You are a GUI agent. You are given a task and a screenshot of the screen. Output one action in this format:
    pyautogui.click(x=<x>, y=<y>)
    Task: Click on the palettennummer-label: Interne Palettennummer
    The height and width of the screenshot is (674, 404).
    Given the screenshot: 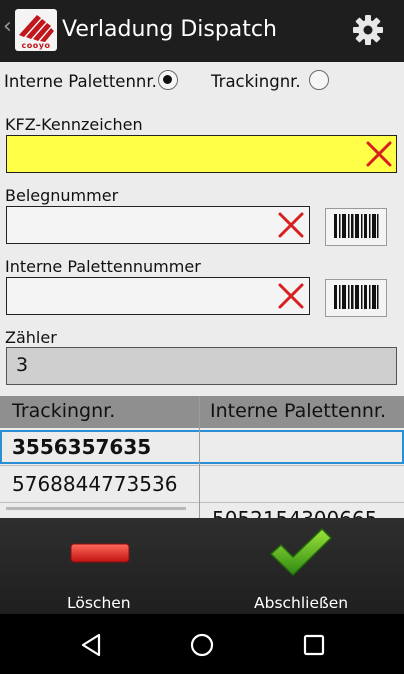 What is the action you would take?
    pyautogui.click(x=103, y=266)
    